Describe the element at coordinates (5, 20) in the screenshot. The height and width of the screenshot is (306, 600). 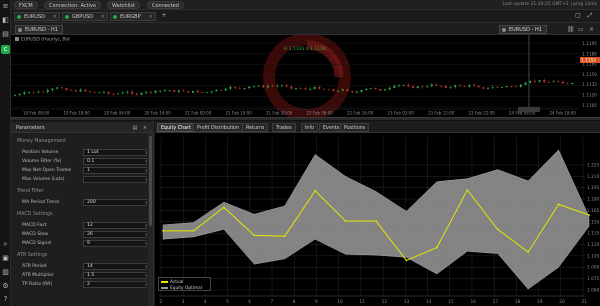
I see `trade-icon: ◧` at that location.